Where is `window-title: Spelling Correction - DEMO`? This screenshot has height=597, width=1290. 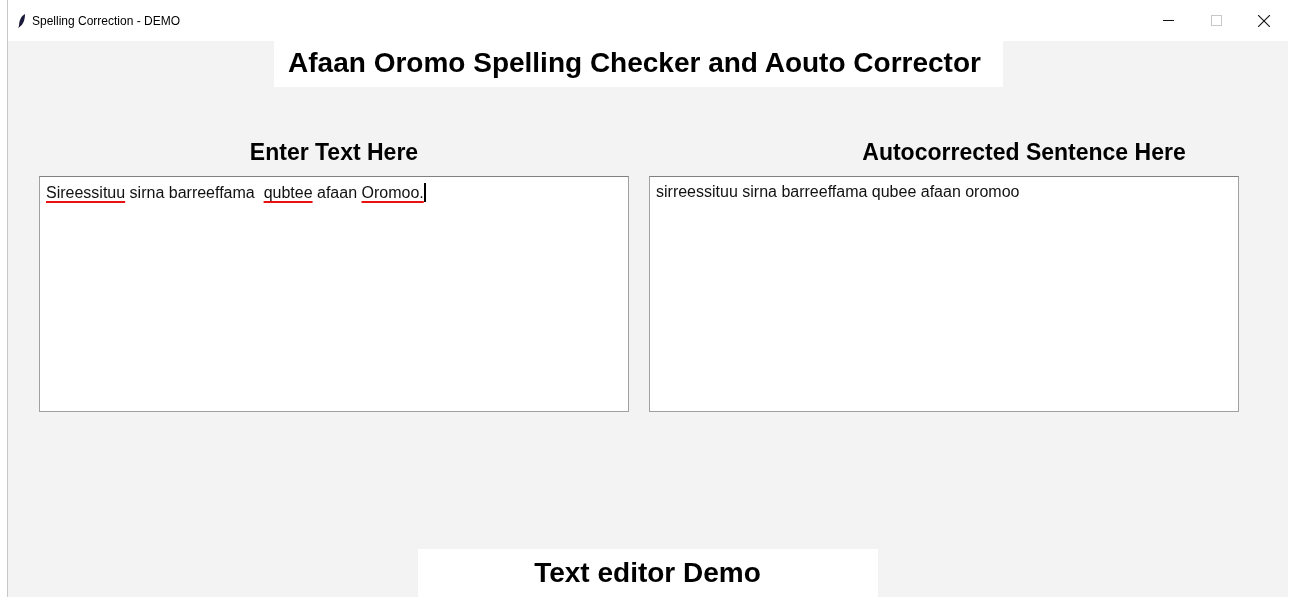 window-title: Spelling Correction - DEMO is located at coordinates (106, 20).